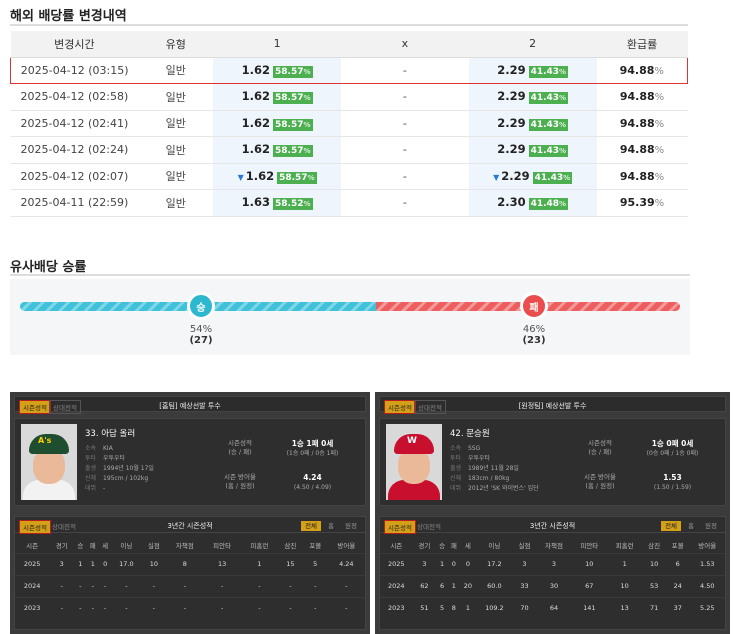  I want to click on win-stat: 54% (27), so click(201, 335).